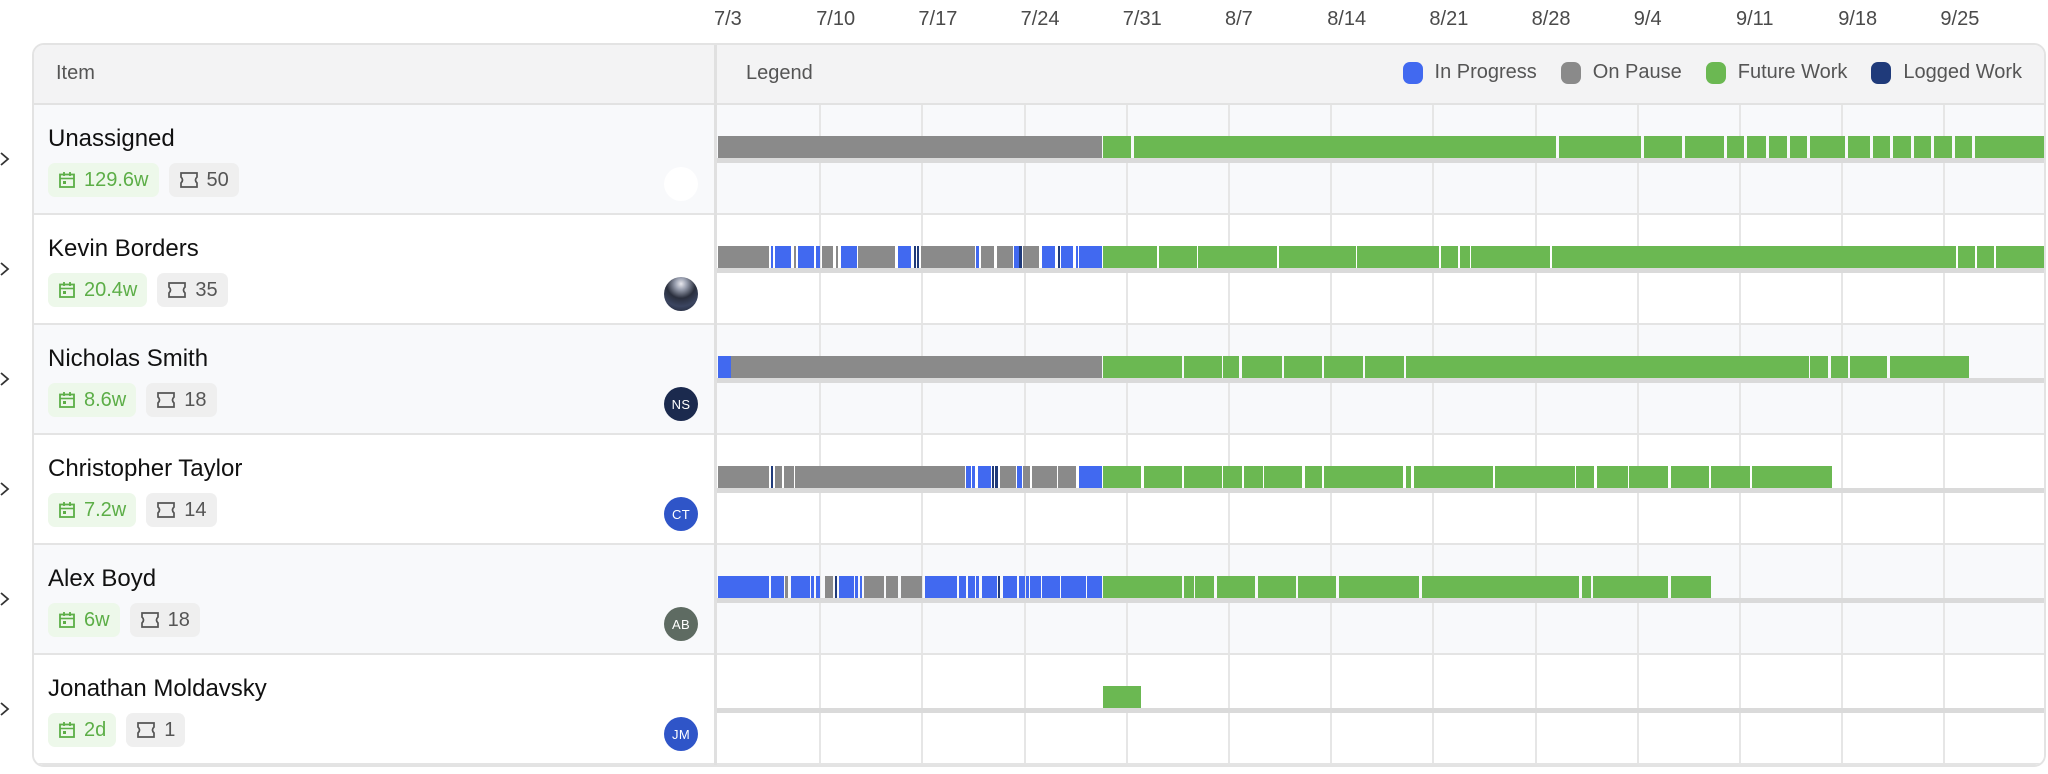 The width and height of the screenshot is (2048, 774). Describe the element at coordinates (1039, 710) in the screenshot. I see `table-row: Jonathan Moldavsky 2d 1 JM` at that location.